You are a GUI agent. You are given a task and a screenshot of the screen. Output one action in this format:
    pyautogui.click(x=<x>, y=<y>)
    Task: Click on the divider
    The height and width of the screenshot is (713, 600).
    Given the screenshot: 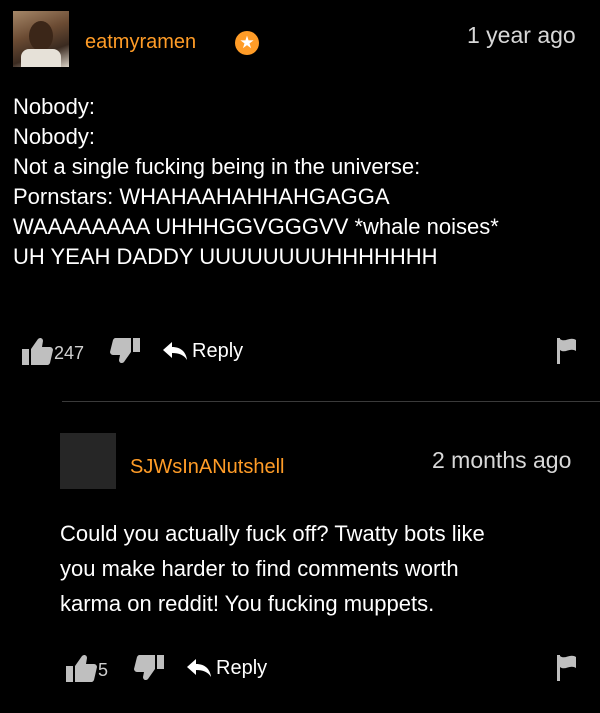 What is the action you would take?
    pyautogui.click(x=331, y=401)
    